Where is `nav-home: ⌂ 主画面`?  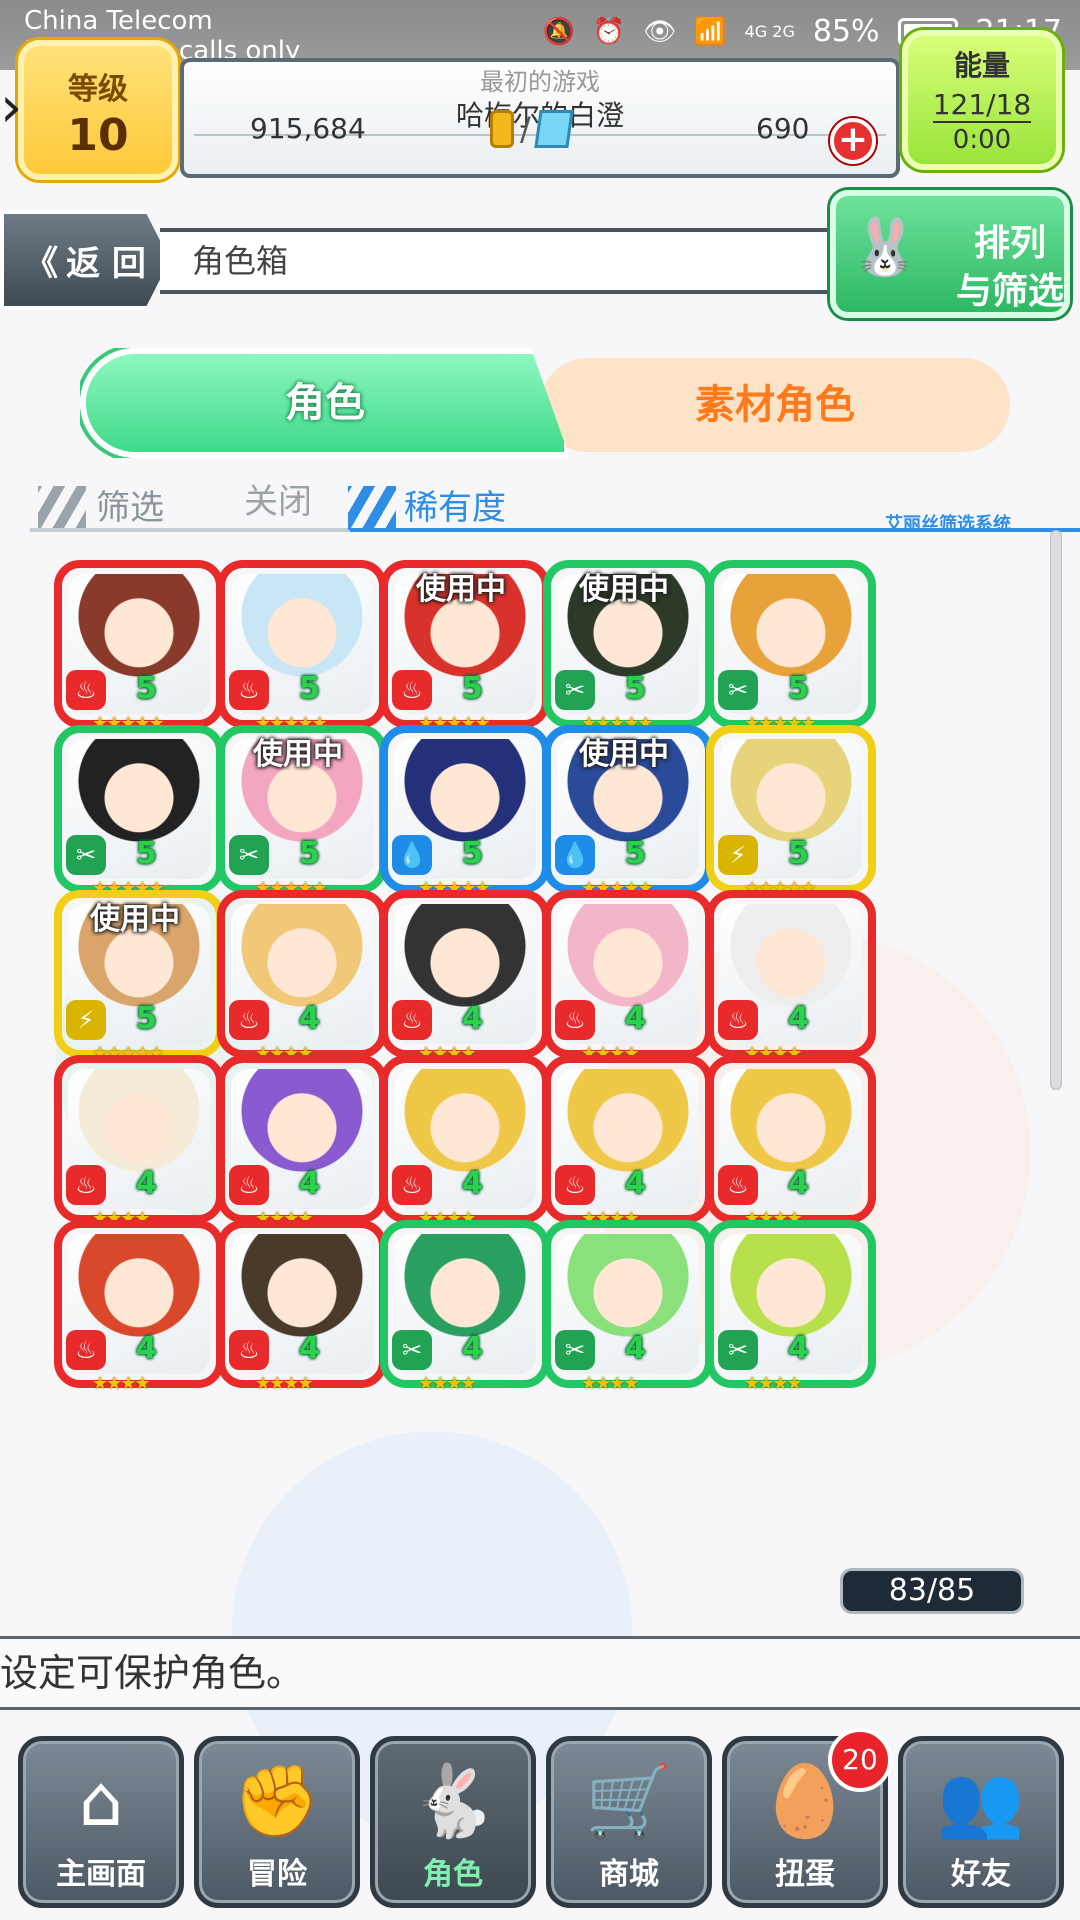 nav-home: ⌂ 主画面 is located at coordinates (101, 1822).